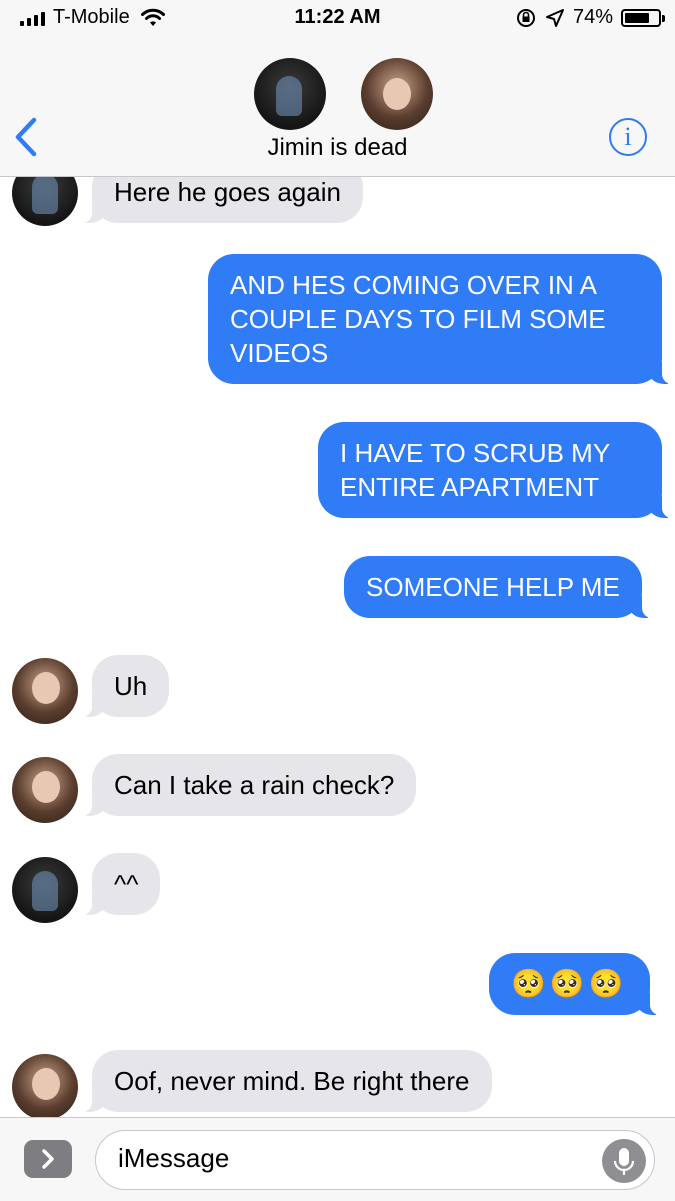 The width and height of the screenshot is (675, 1201). I want to click on outgoing-message: I HAVE TO SCRUB MY ENTIRE APARTMENT, so click(495, 470).